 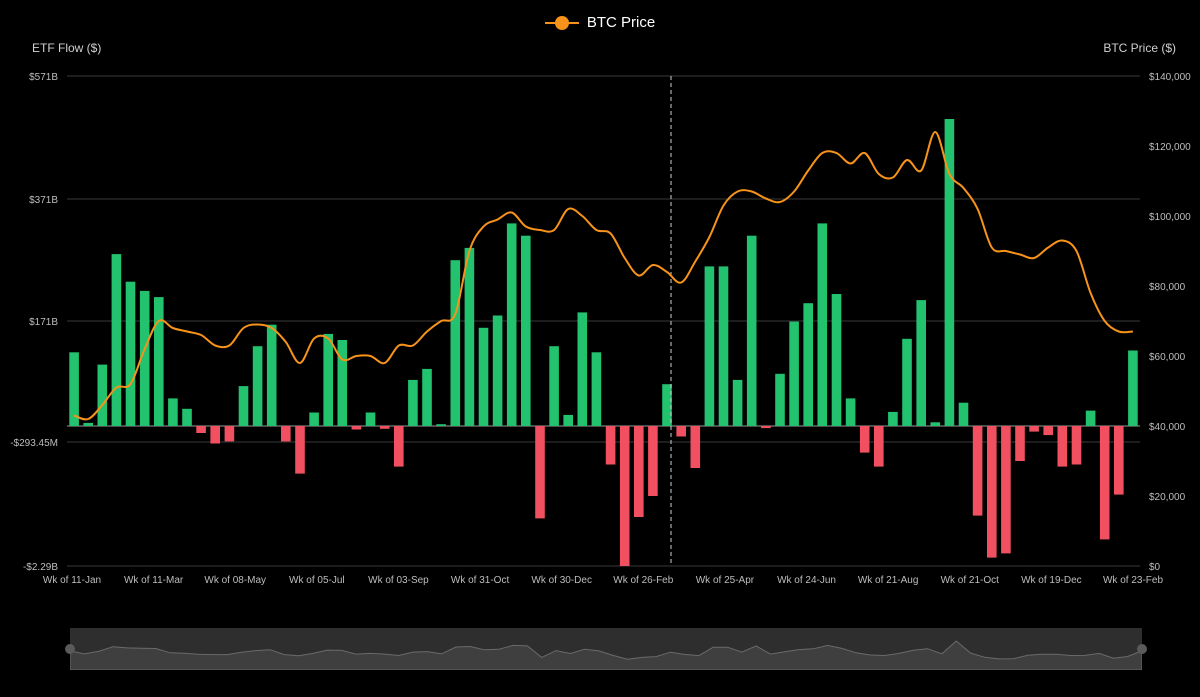 What do you see at coordinates (72, 580) in the screenshot?
I see `x-axis-tick-label: Wk of 11-Jan` at bounding box center [72, 580].